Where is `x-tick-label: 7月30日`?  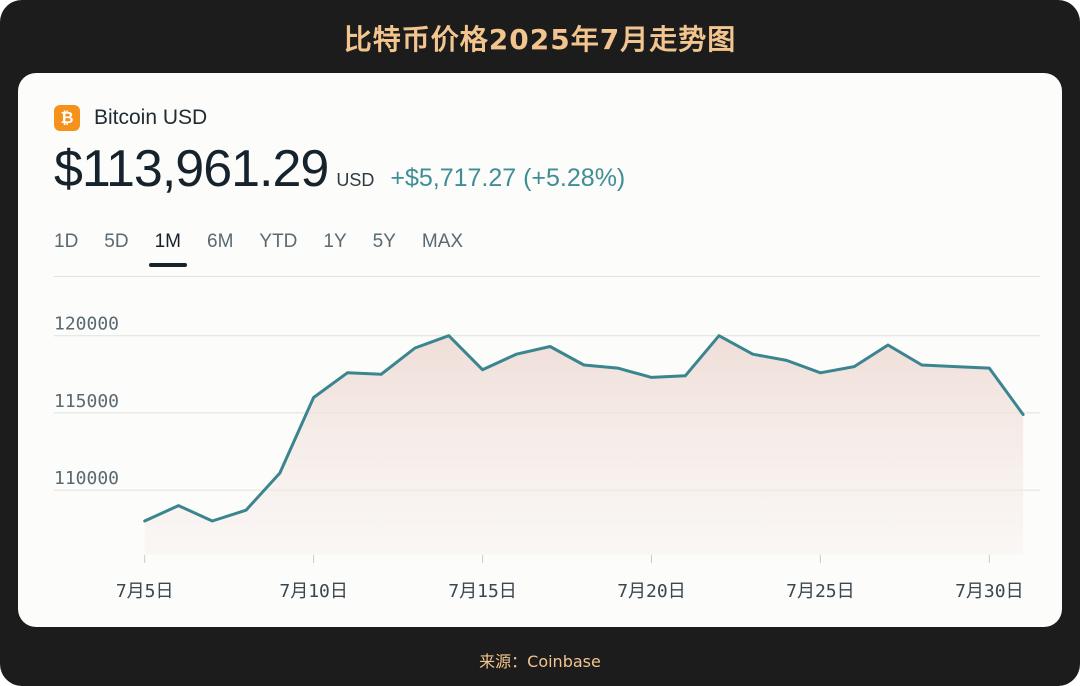 x-tick-label: 7月30日 is located at coordinates (989, 591).